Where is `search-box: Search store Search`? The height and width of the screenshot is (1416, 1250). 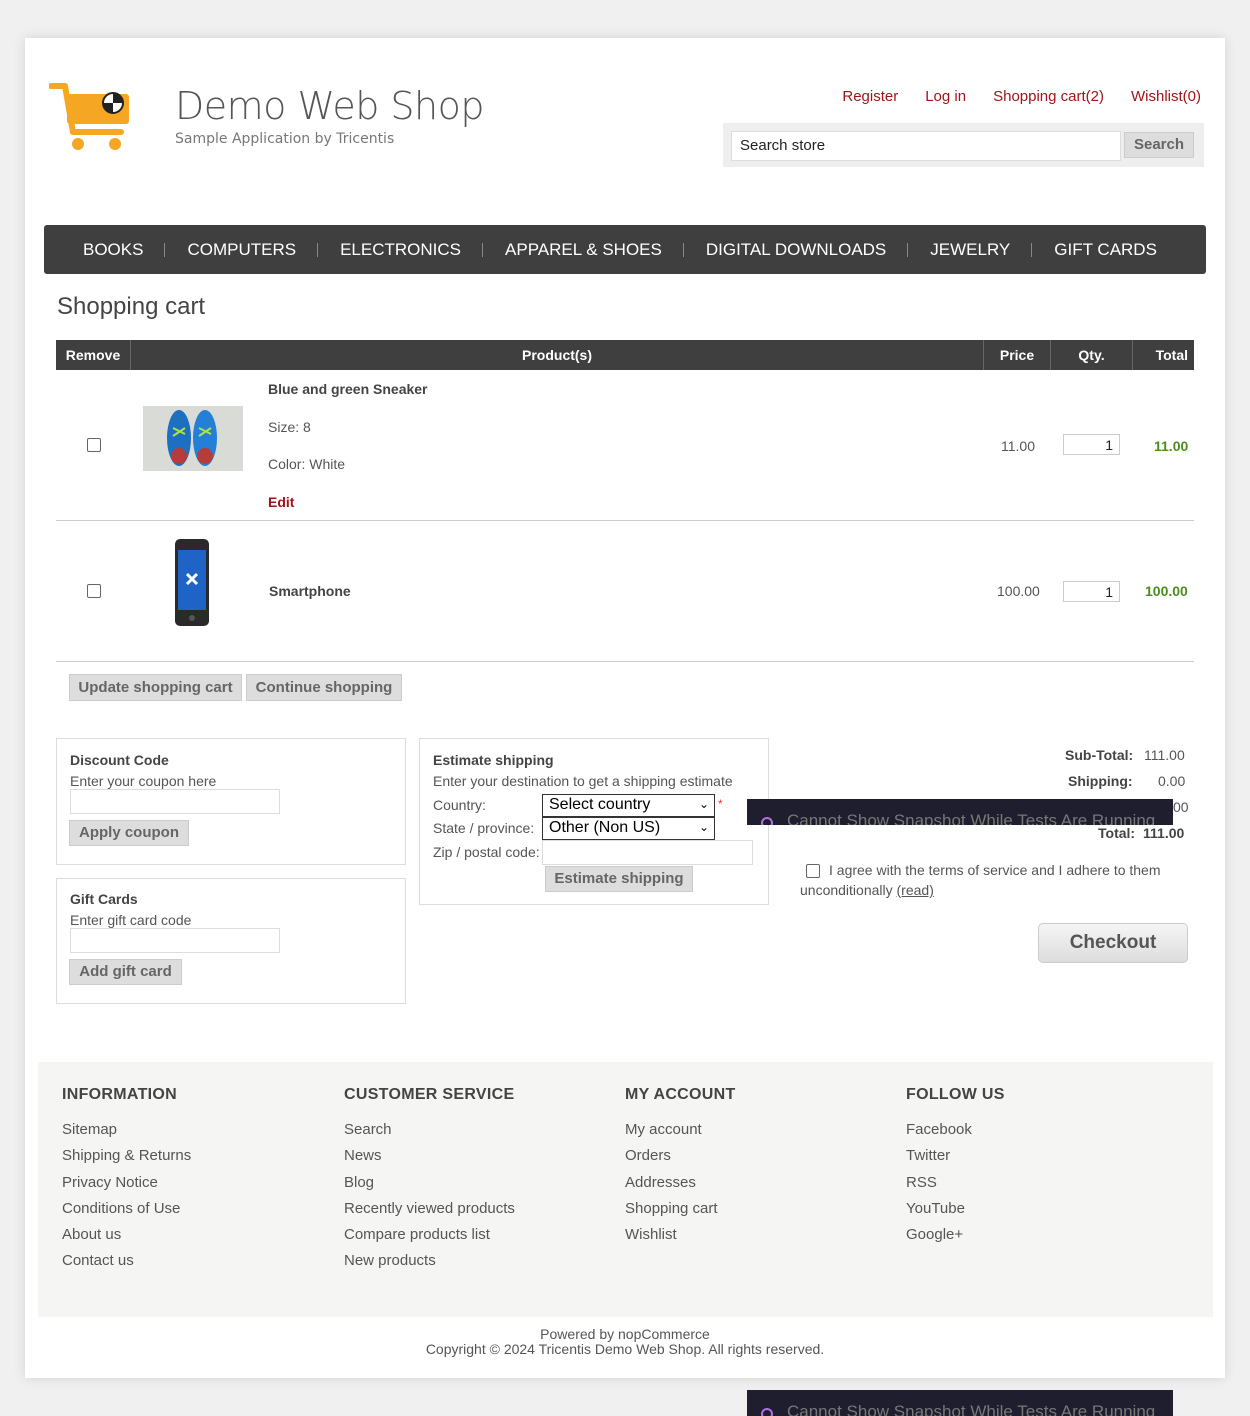 search-box: Search store Search is located at coordinates (963, 145).